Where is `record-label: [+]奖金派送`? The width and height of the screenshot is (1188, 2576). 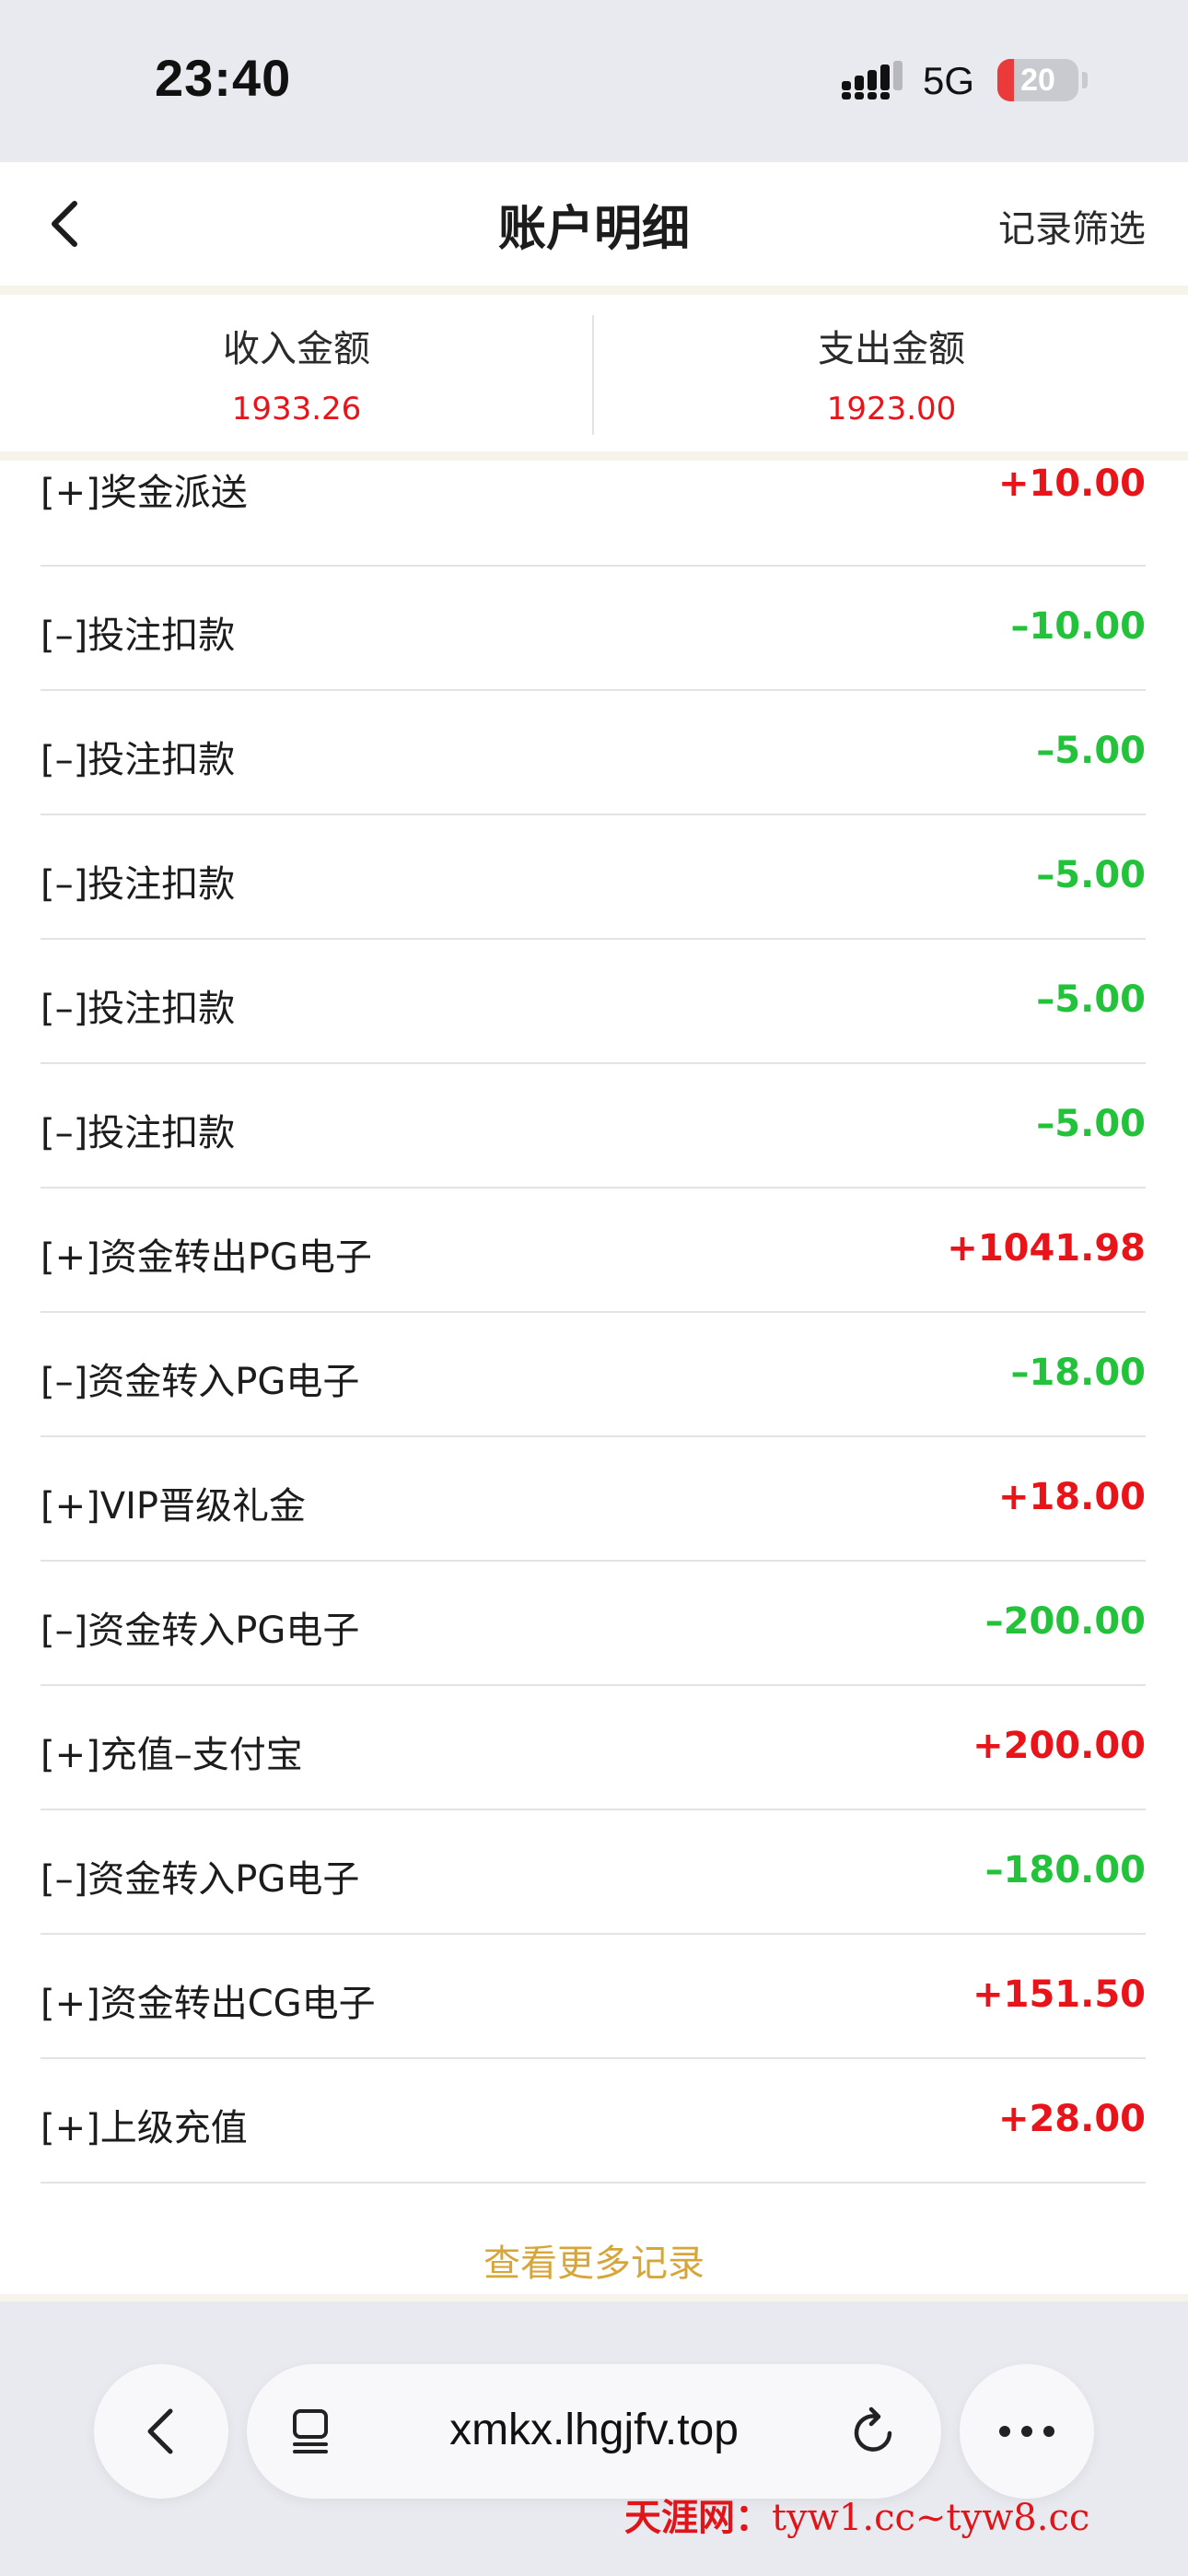 record-label: [+]奖金派送 is located at coordinates (144, 493).